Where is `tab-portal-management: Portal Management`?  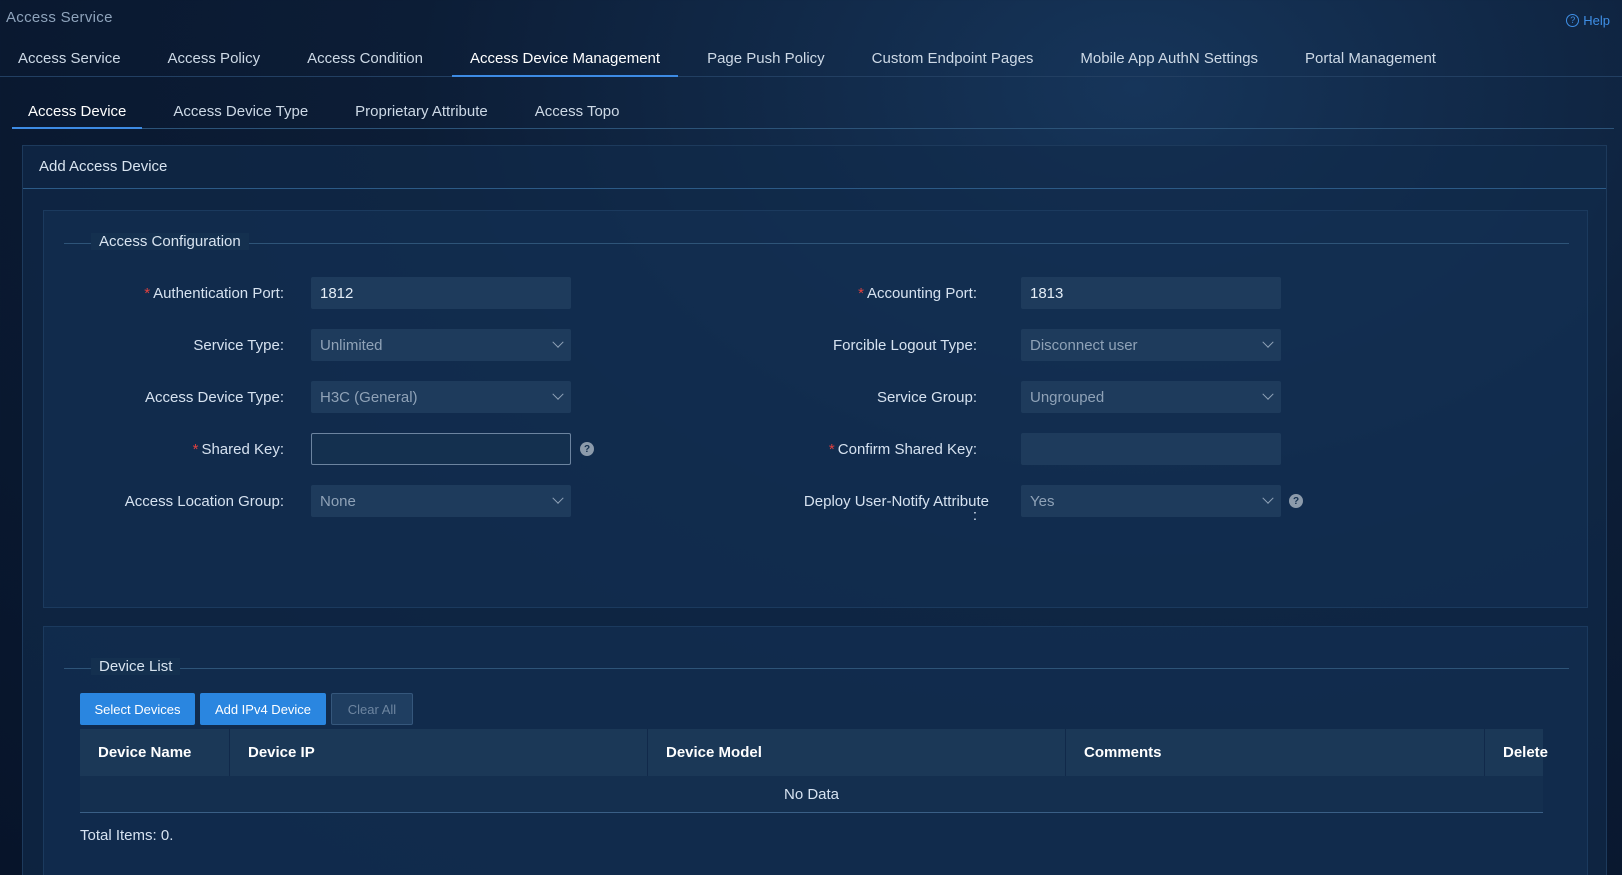 tab-portal-management: Portal Management is located at coordinates (1370, 60).